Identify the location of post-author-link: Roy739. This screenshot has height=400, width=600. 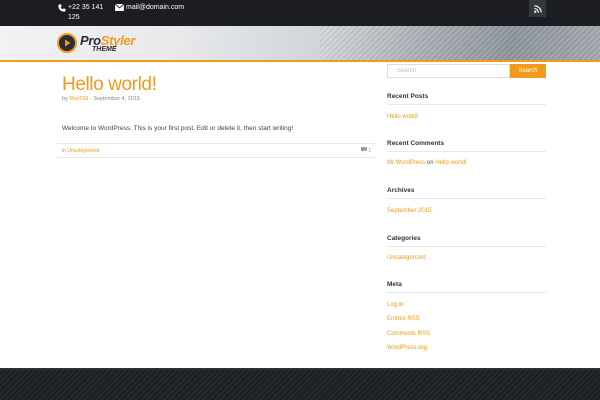
(78, 99).